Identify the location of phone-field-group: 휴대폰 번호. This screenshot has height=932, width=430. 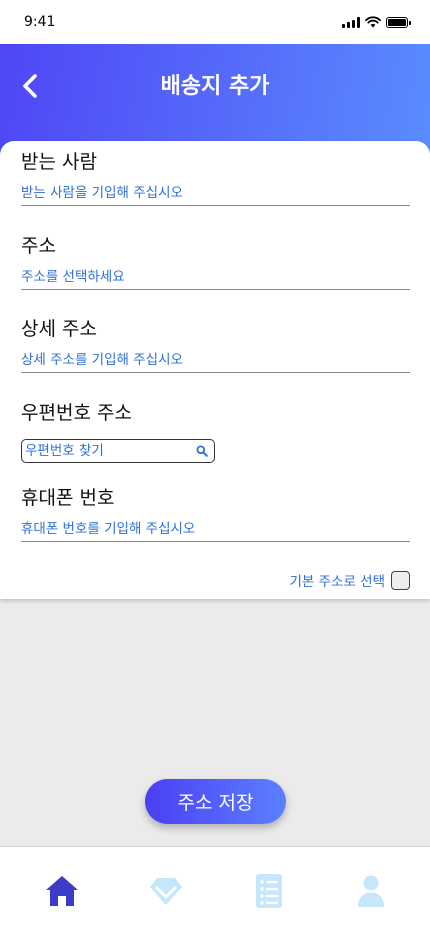
(215, 514).